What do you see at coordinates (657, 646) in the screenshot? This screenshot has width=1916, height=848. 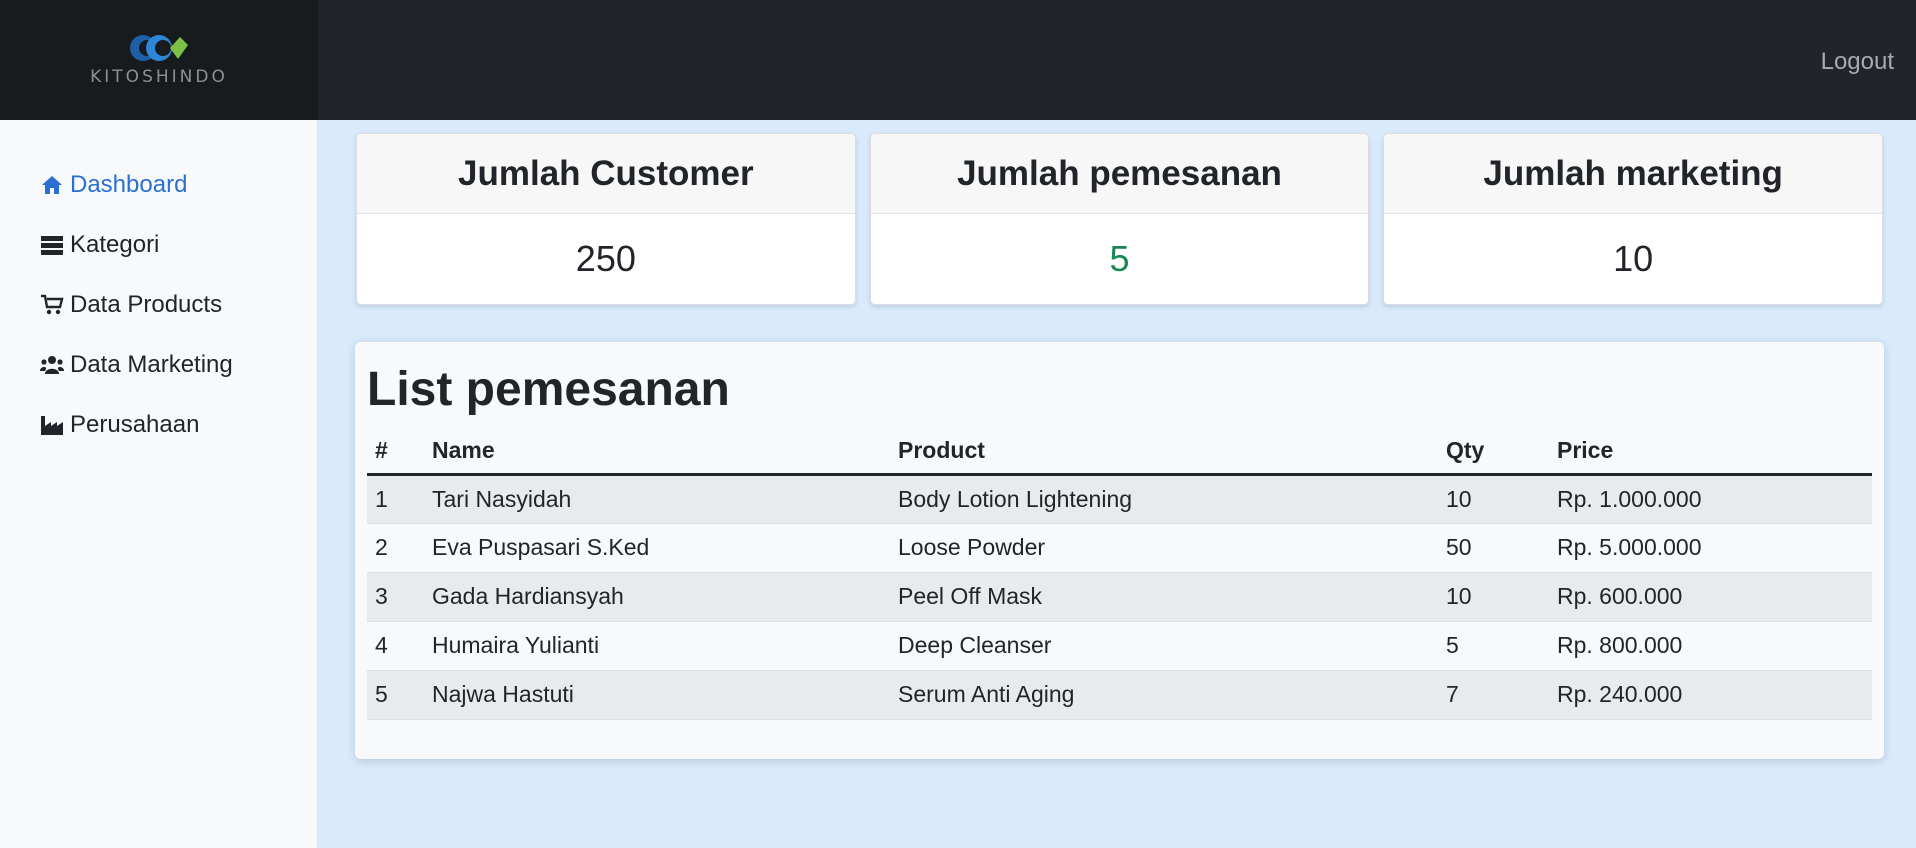 I see `cell-name: Humaira Yulianti` at bounding box center [657, 646].